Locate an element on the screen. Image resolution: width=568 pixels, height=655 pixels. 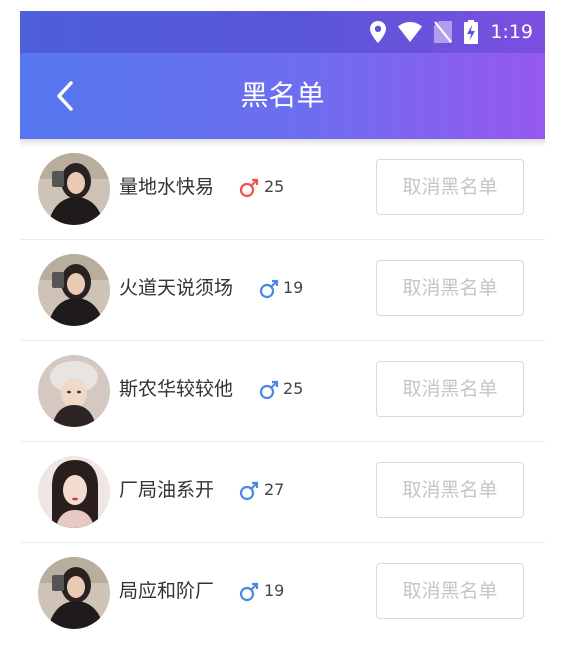
status-bar: 1:19 is located at coordinates (282, 32).